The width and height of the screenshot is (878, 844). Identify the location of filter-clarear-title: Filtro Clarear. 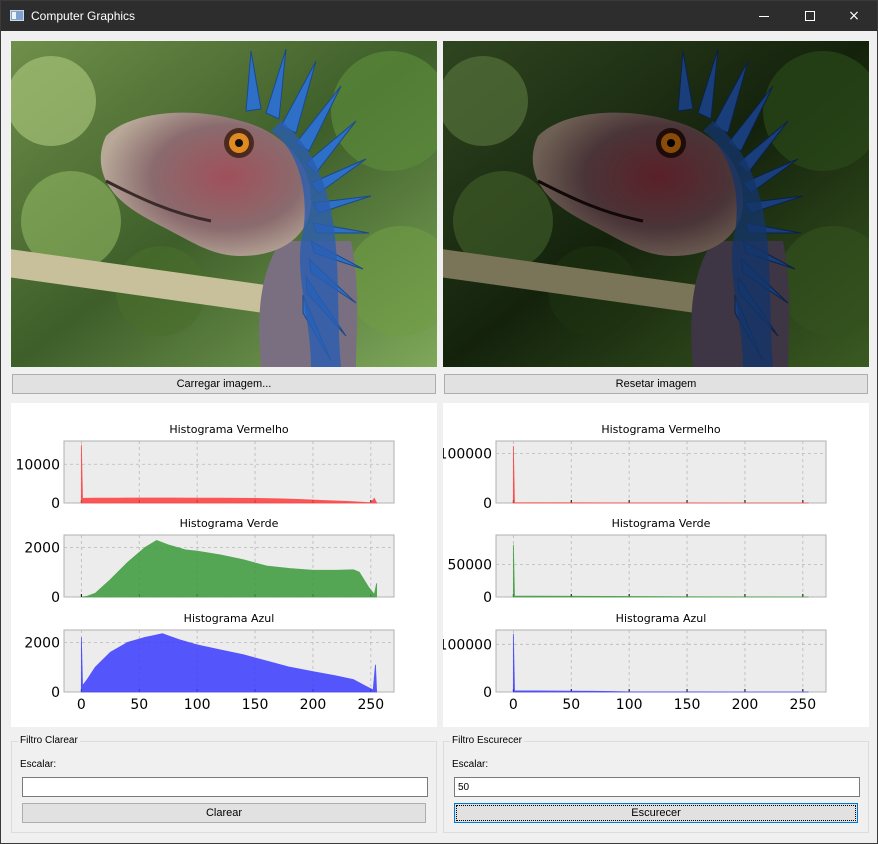
(49, 740).